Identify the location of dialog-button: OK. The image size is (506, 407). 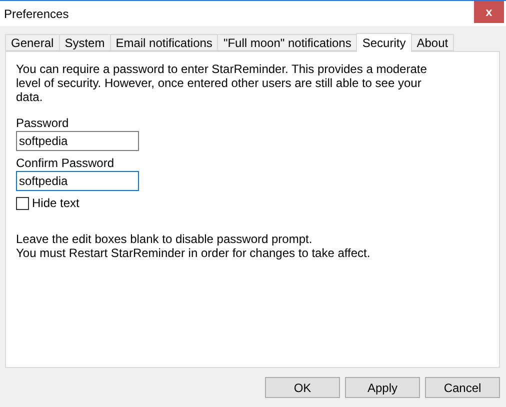
(302, 387).